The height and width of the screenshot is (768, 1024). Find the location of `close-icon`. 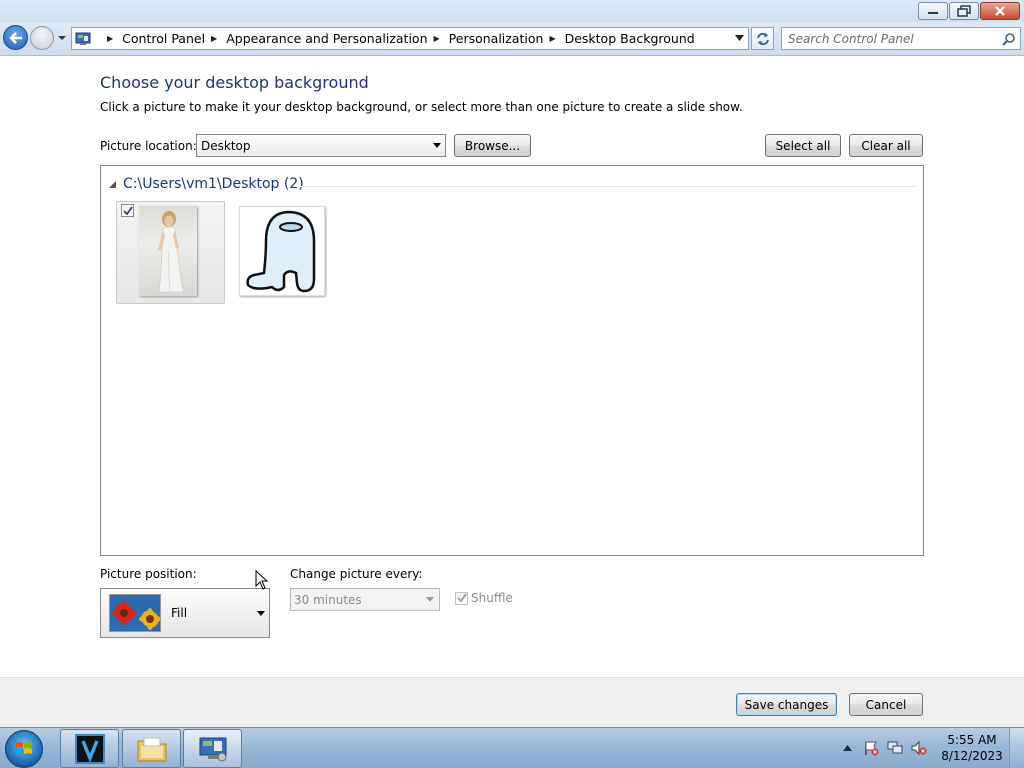

close-icon is located at coordinates (1000, 11).